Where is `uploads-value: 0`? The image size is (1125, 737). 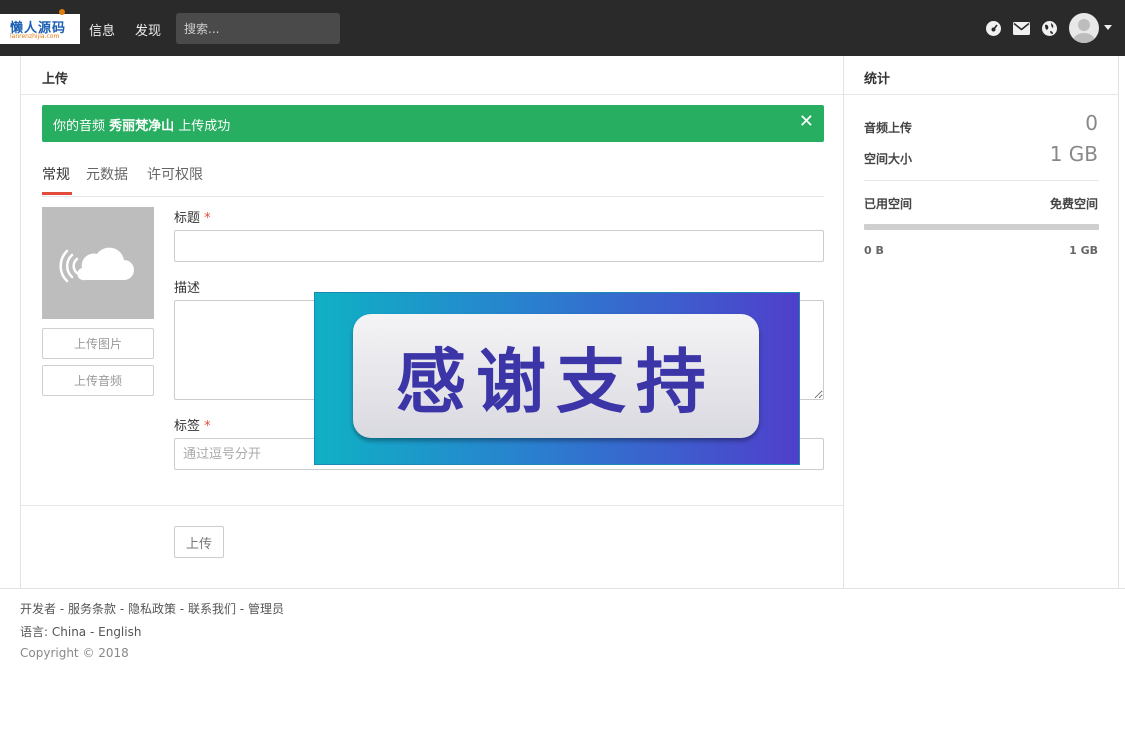 uploads-value: 0 is located at coordinates (1091, 123).